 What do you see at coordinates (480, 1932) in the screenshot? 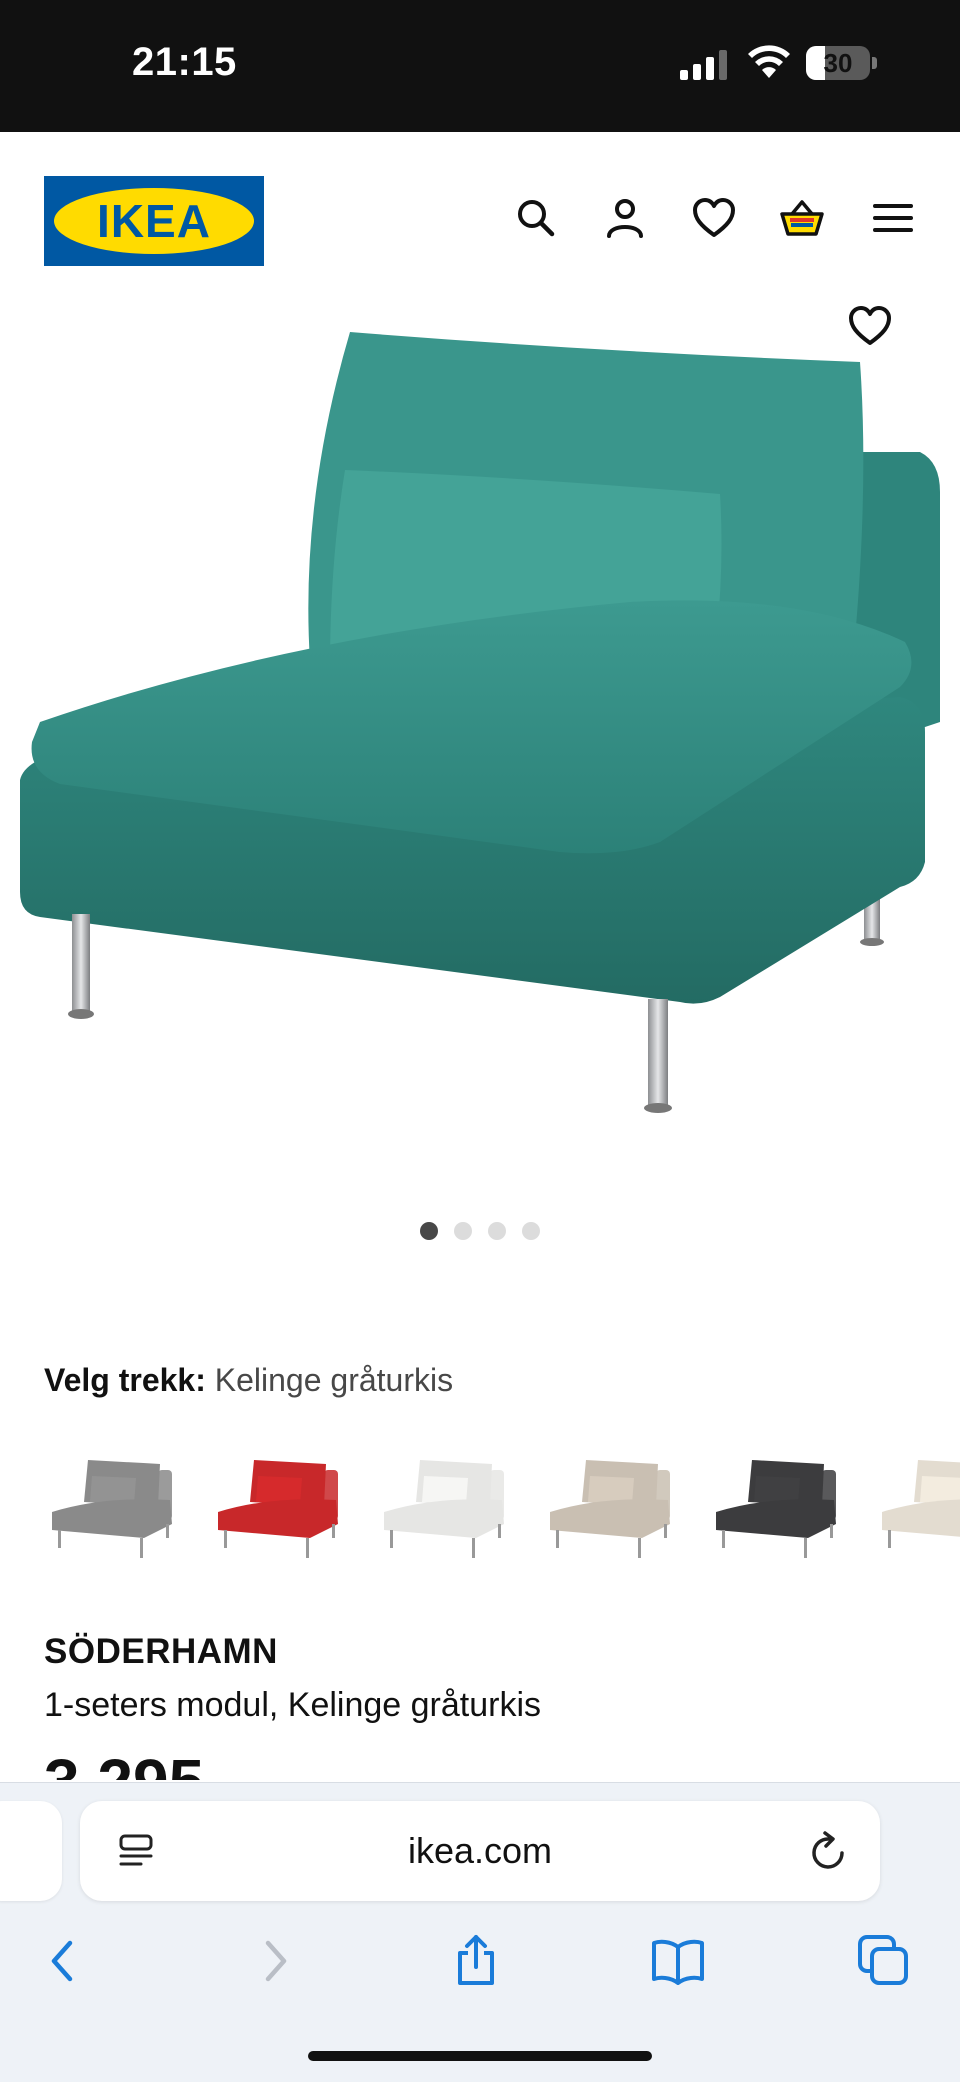
I see `browser-toolbar: ikea.com` at bounding box center [480, 1932].